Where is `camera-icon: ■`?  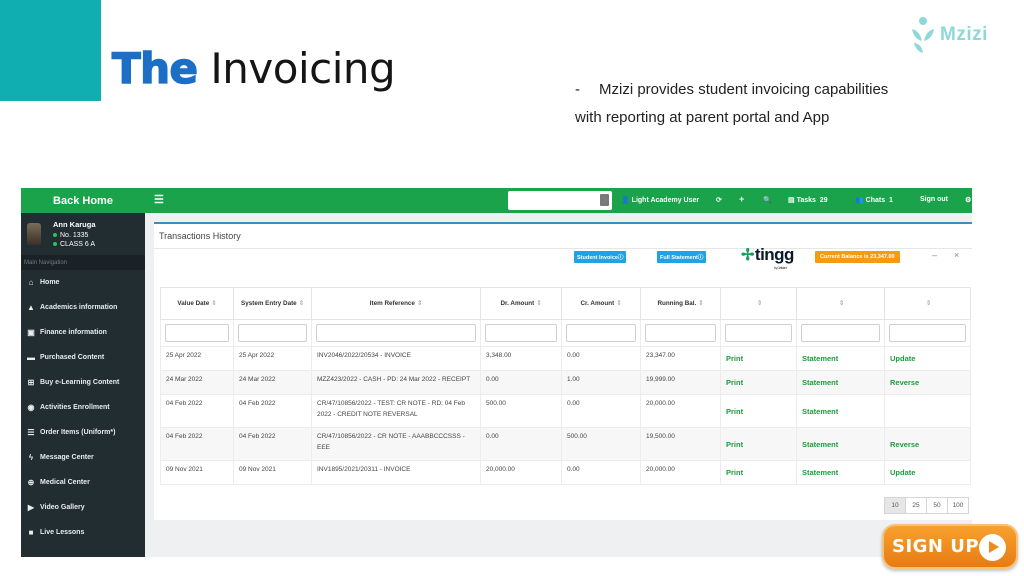
camera-icon: ■ is located at coordinates (31, 532).